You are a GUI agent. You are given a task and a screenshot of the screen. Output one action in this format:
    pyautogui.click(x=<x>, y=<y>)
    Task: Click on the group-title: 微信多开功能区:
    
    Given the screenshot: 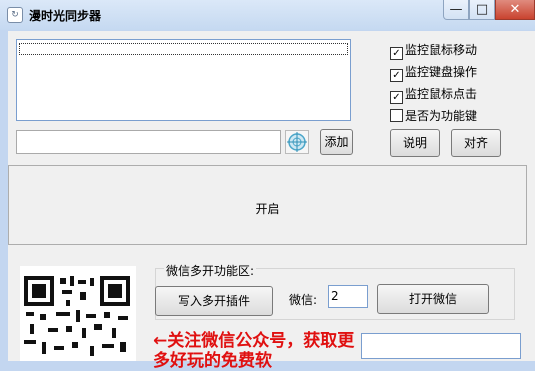 What is the action you would take?
    pyautogui.click(x=210, y=270)
    